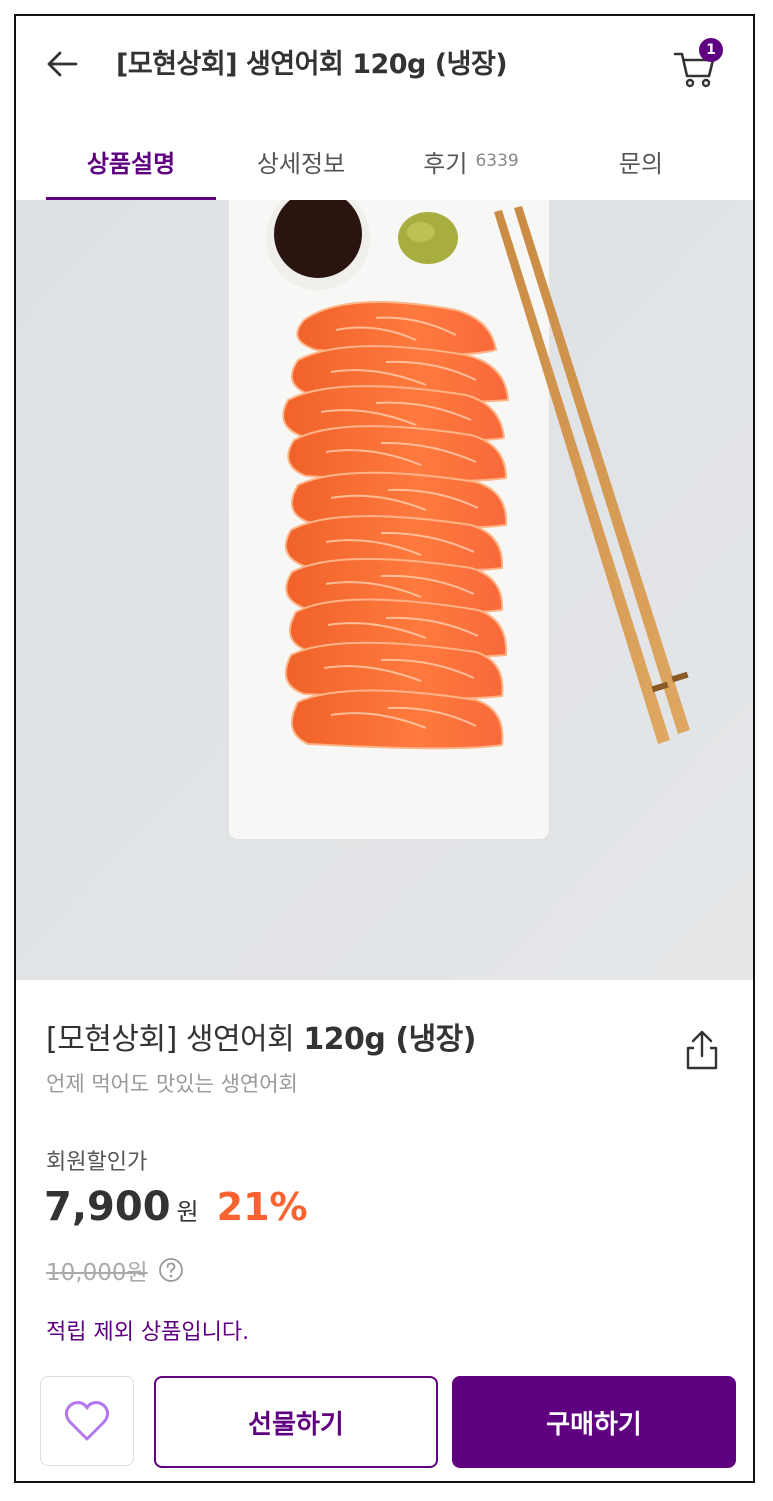 The width and height of the screenshot is (773, 1501). Describe the element at coordinates (301, 163) in the screenshot. I see `tab-label: 상세정보` at that location.